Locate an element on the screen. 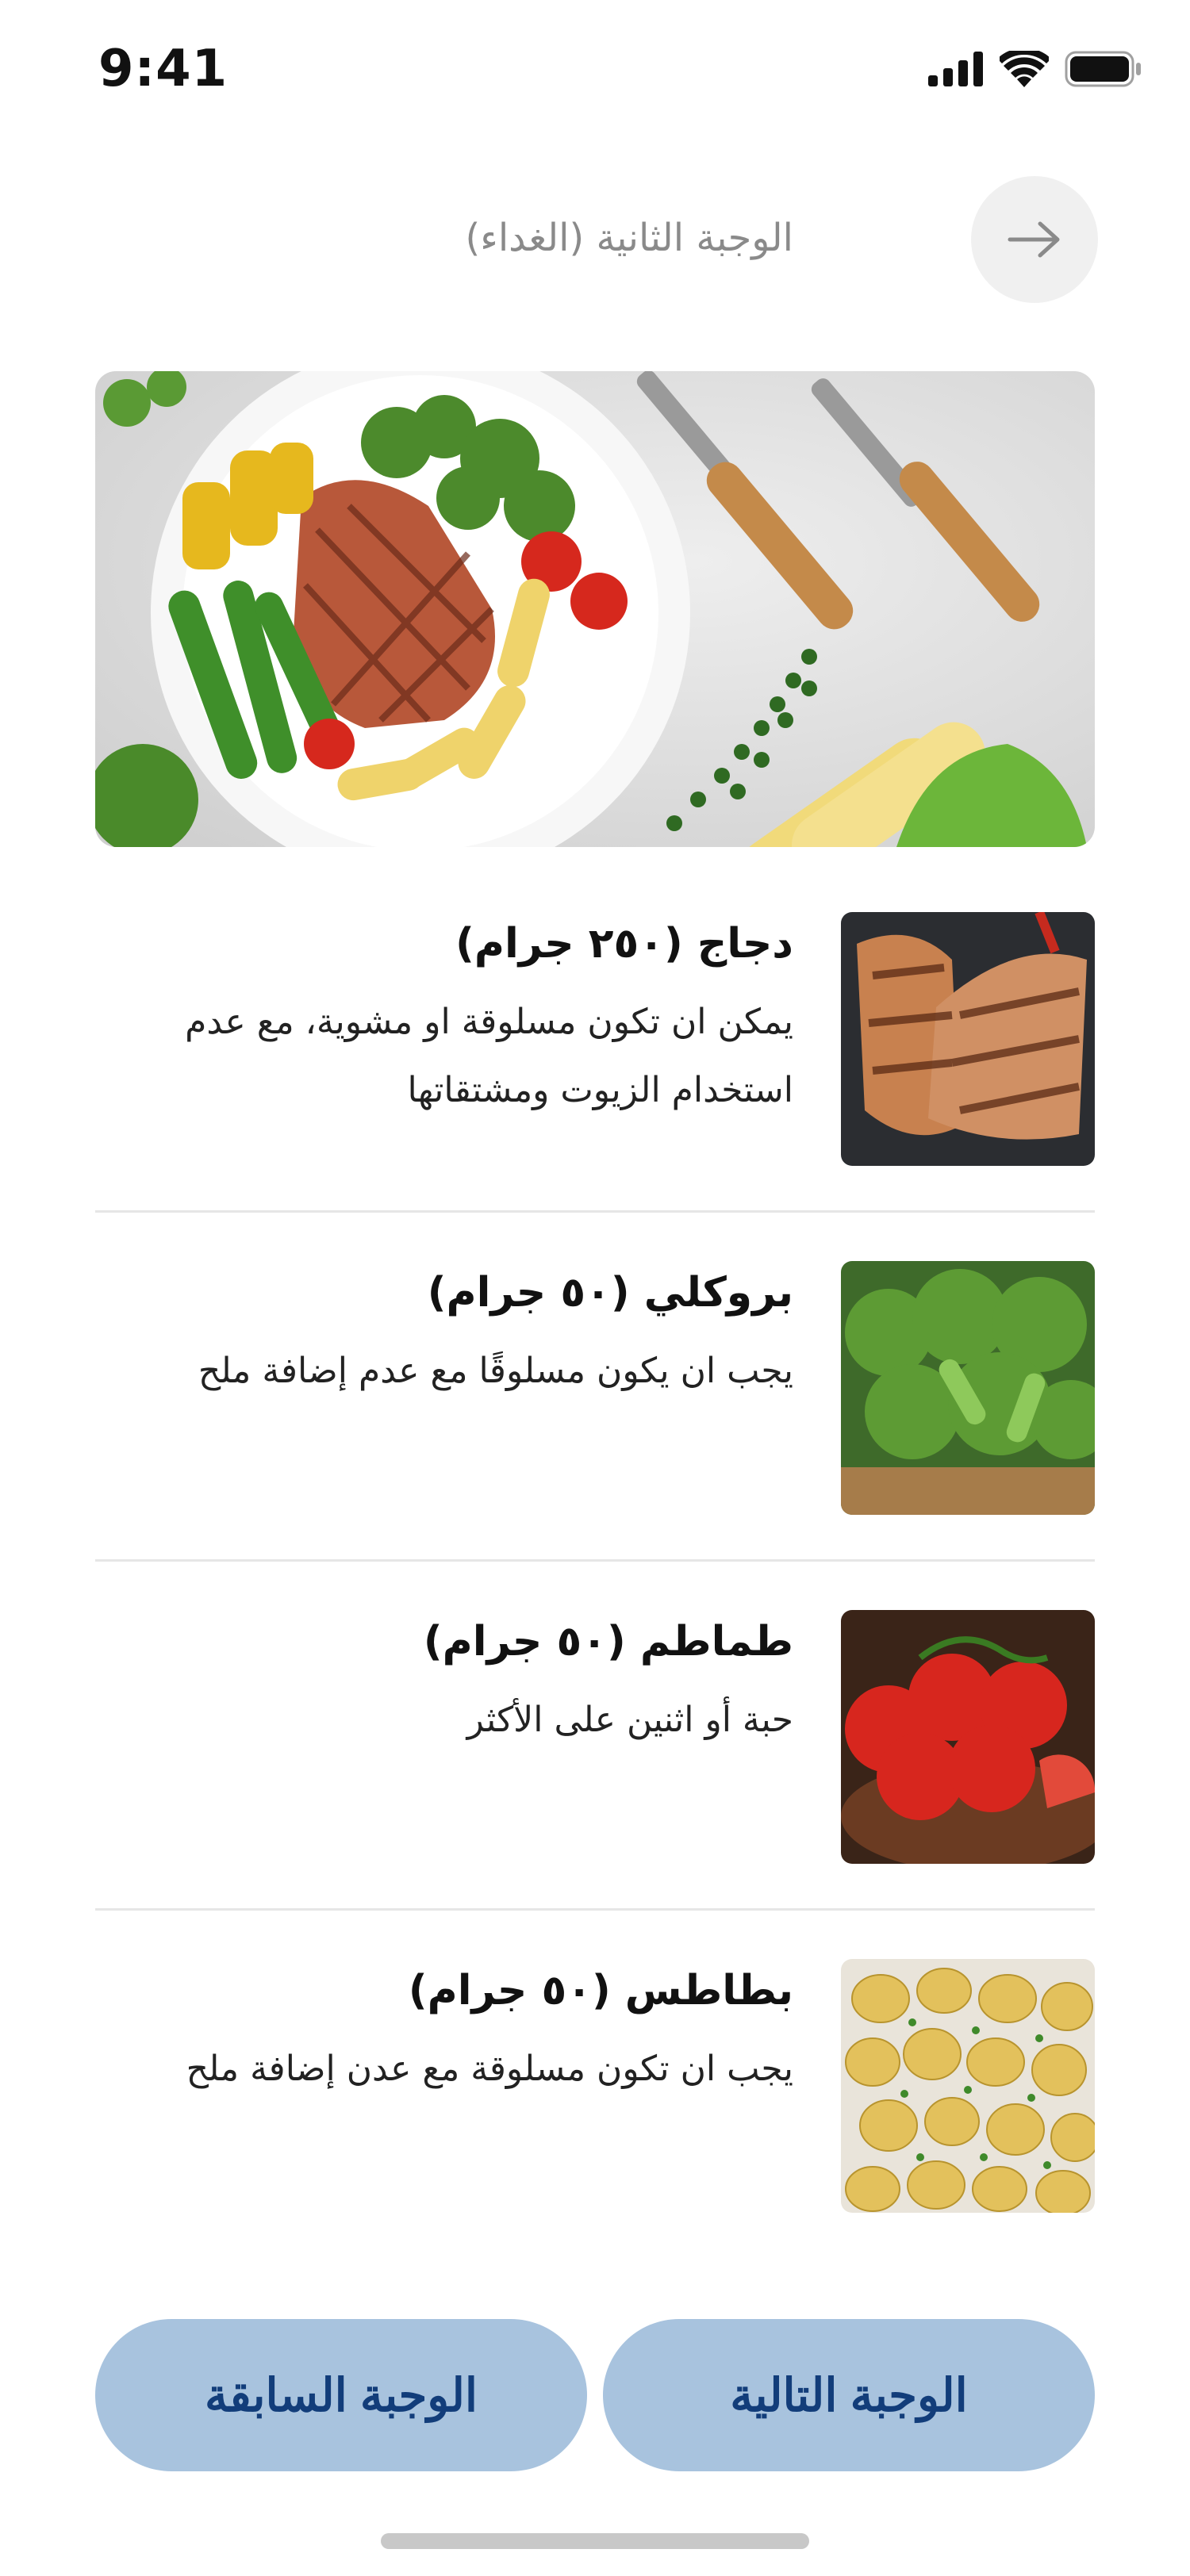  arrow-right-icon is located at coordinates (1034, 240).